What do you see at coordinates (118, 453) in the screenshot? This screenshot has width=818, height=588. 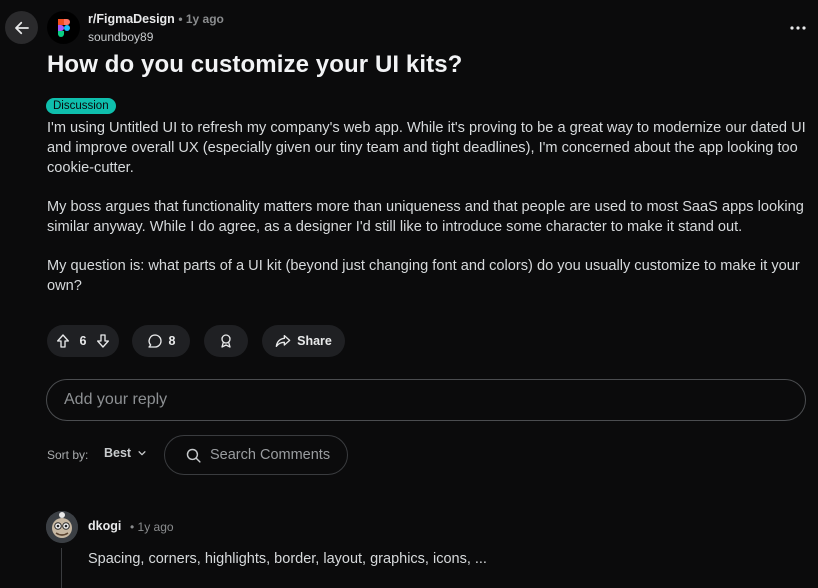 I see `sort-value: Best` at bounding box center [118, 453].